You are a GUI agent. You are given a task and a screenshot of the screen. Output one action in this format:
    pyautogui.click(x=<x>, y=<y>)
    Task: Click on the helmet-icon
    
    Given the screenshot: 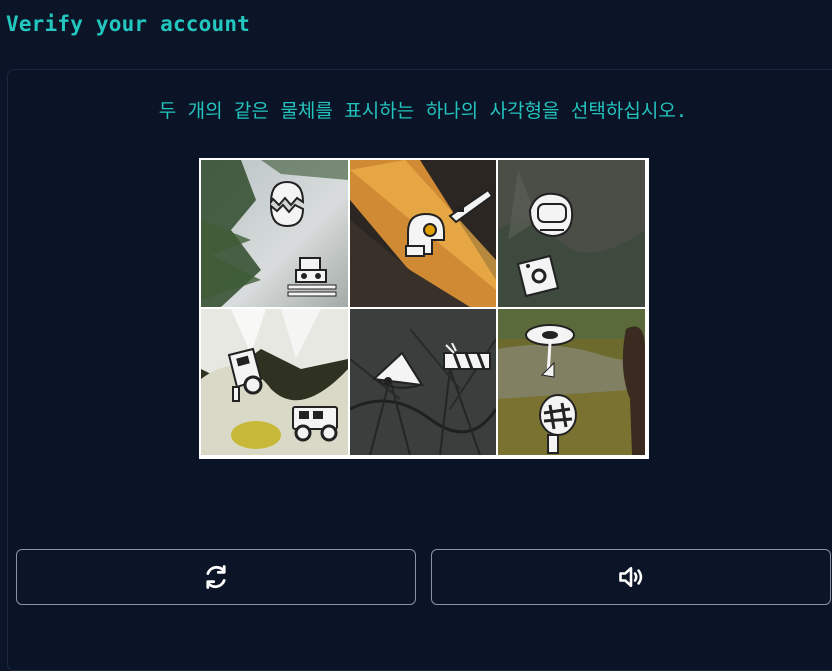 What is the action you would take?
    pyautogui.click(x=425, y=234)
    